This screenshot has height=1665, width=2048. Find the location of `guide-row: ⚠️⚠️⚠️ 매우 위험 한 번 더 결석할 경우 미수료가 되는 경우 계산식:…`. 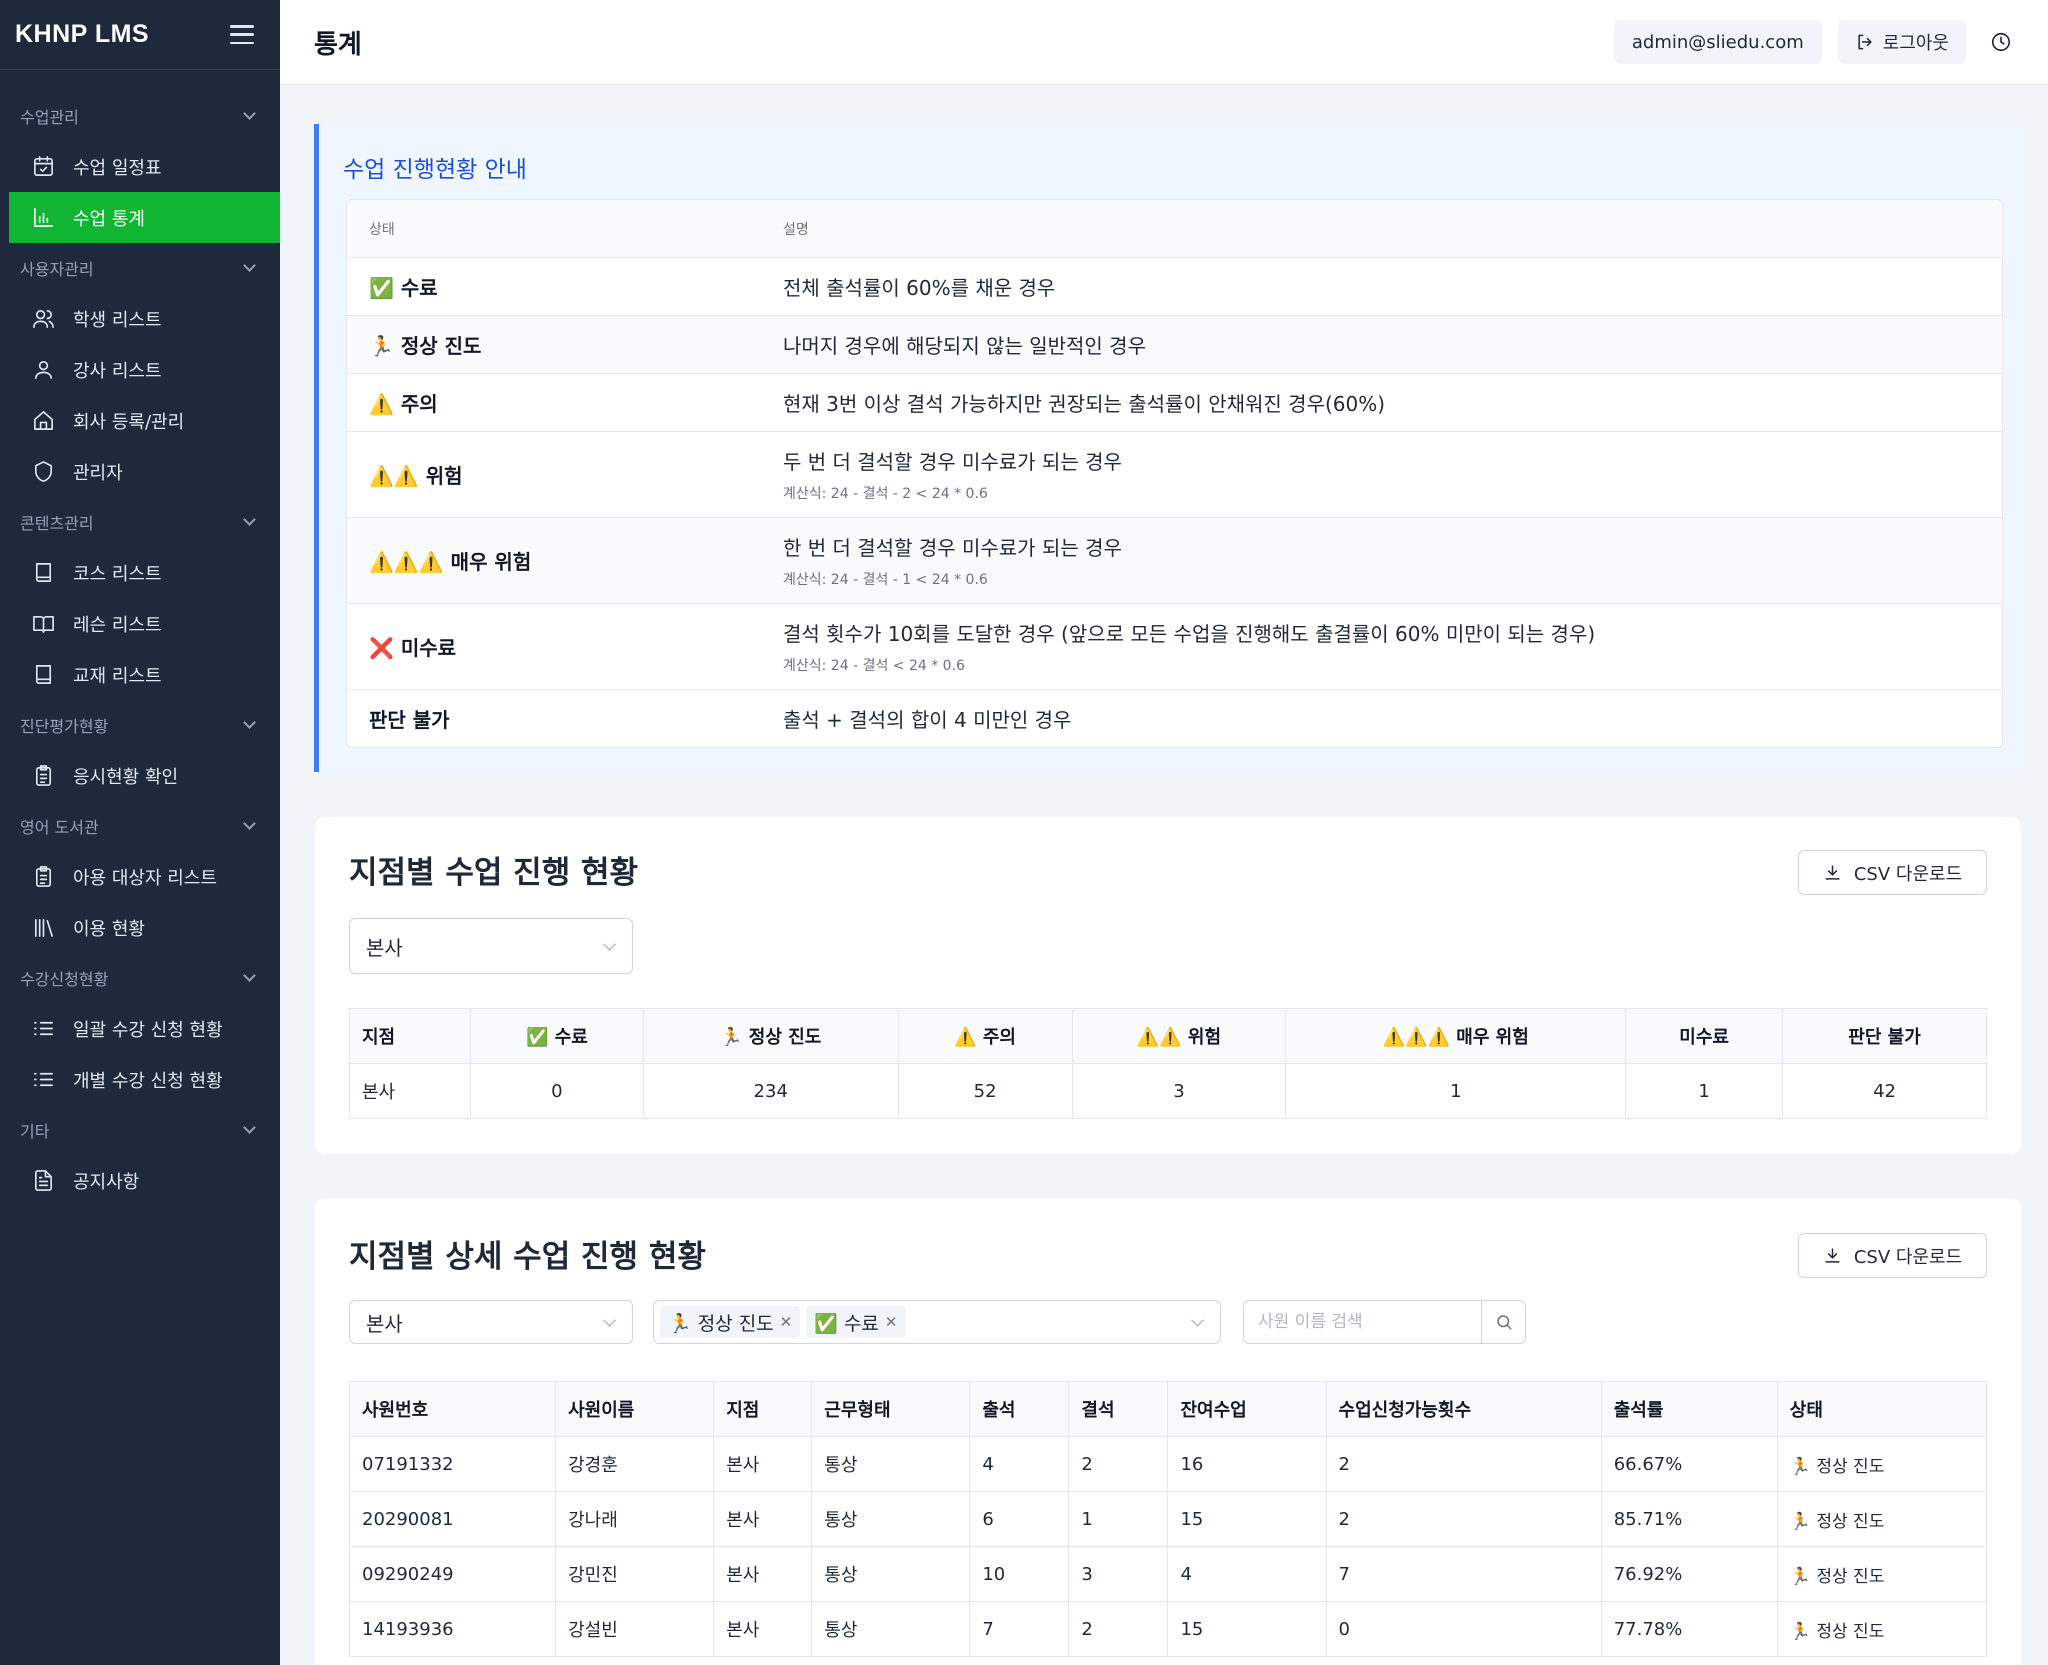

guide-row: ⚠️⚠️⚠️ 매우 위험 한 번 더 결석할 경우 미수료가 되는 경우 계산식:… is located at coordinates (1174, 560).